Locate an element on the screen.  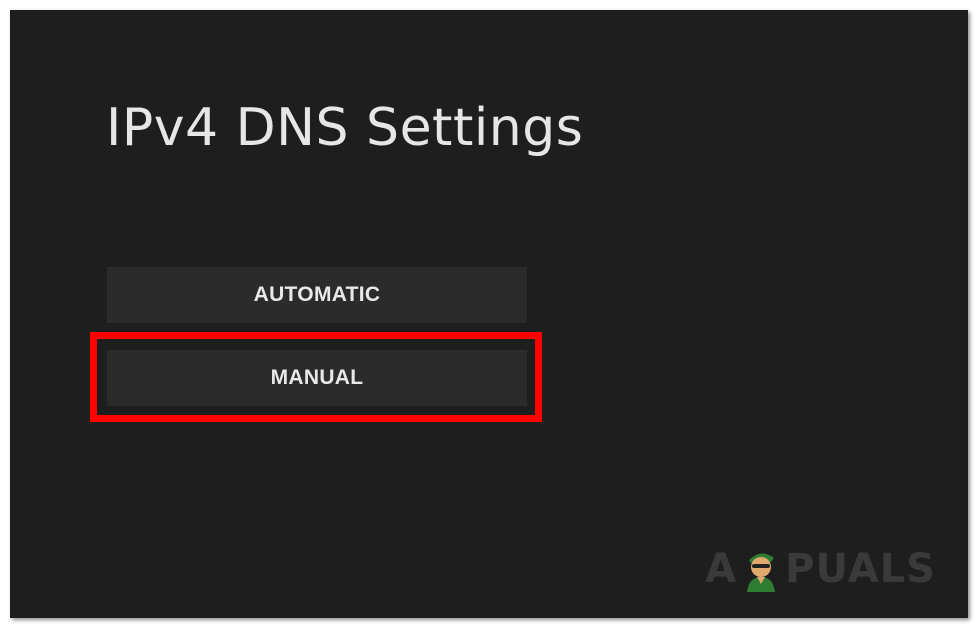
watermark-text-start: A is located at coordinates (721, 569).